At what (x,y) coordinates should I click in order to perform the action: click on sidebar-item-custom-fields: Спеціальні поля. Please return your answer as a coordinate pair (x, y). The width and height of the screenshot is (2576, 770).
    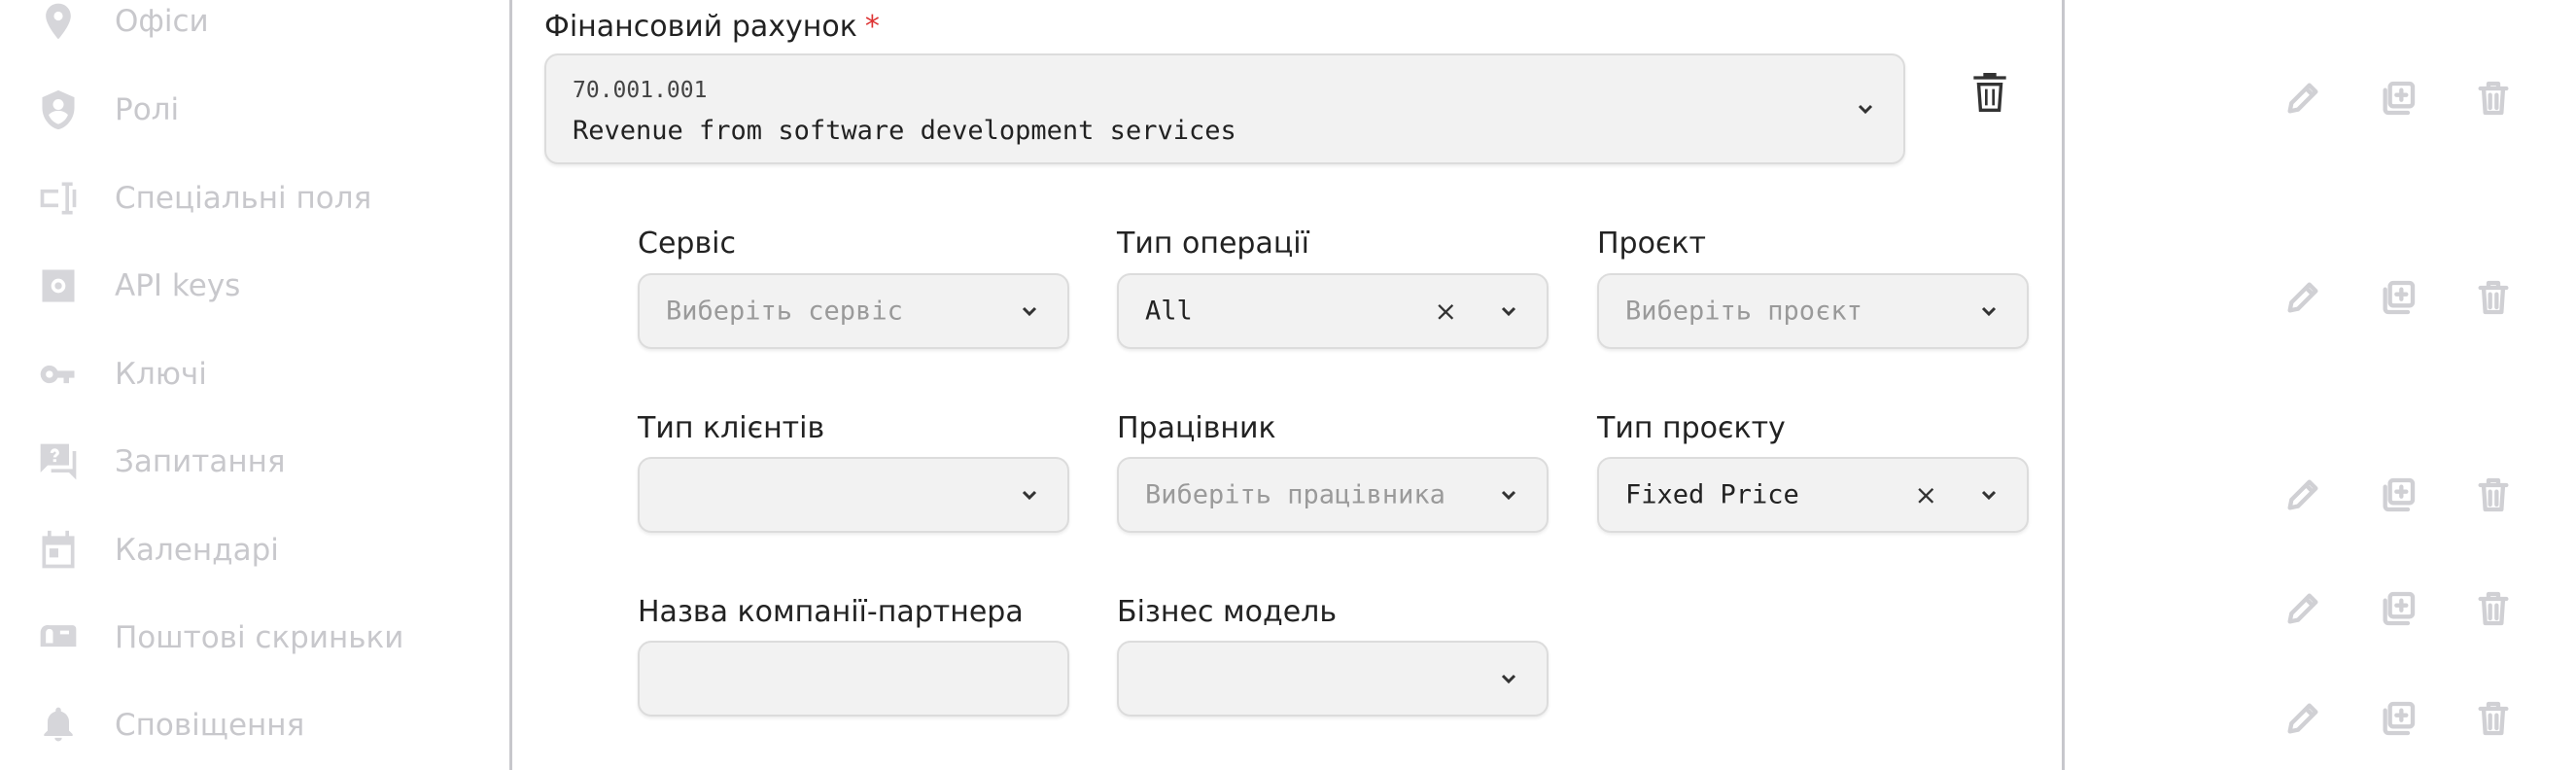
    Looking at the image, I should click on (263, 198).